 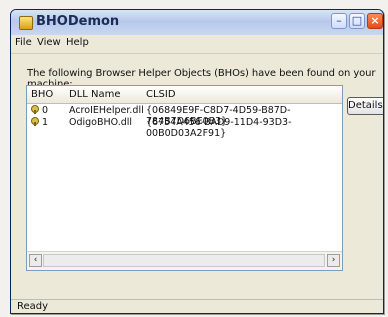 I want to click on bho-cell: 0, so click(x=45, y=110).